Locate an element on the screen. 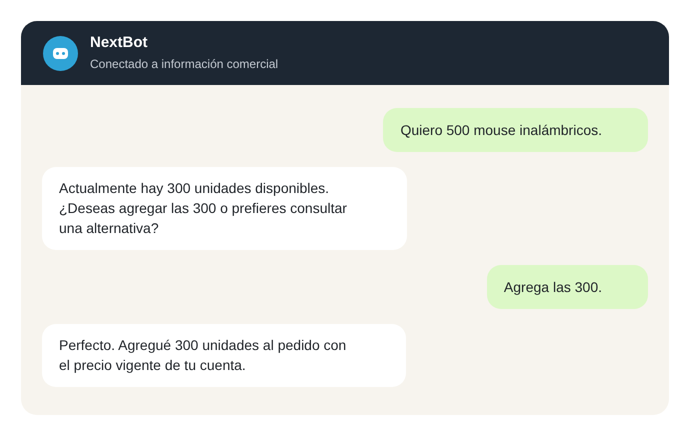  connection-status: Conectado a información comercial is located at coordinates (184, 64).